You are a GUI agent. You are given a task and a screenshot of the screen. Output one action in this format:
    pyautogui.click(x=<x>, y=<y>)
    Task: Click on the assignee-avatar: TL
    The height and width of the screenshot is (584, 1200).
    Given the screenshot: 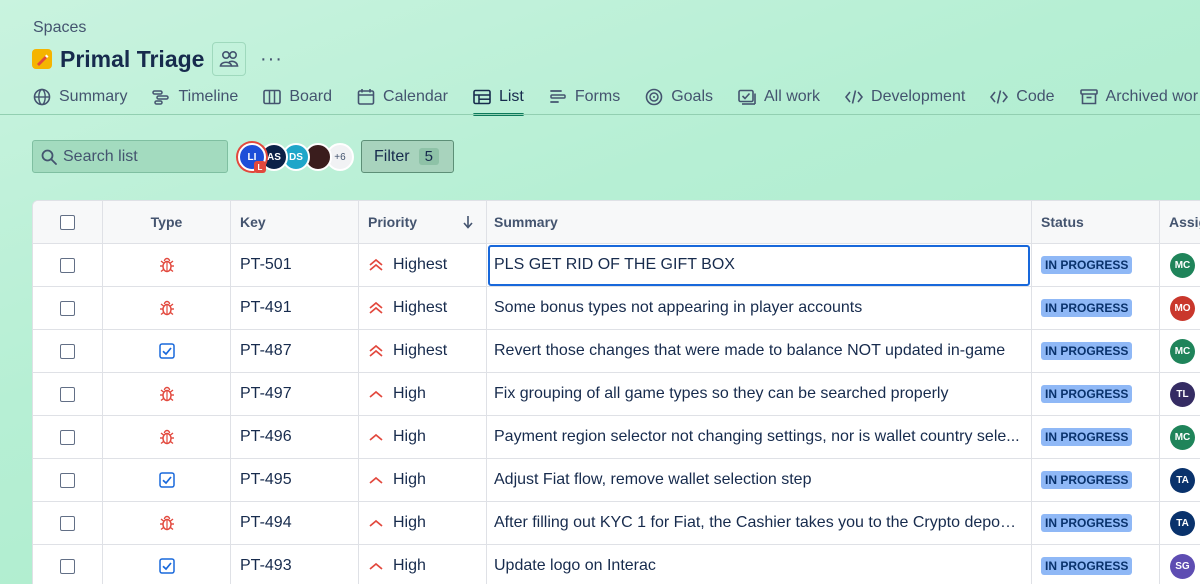 What is the action you would take?
    pyautogui.click(x=1182, y=394)
    